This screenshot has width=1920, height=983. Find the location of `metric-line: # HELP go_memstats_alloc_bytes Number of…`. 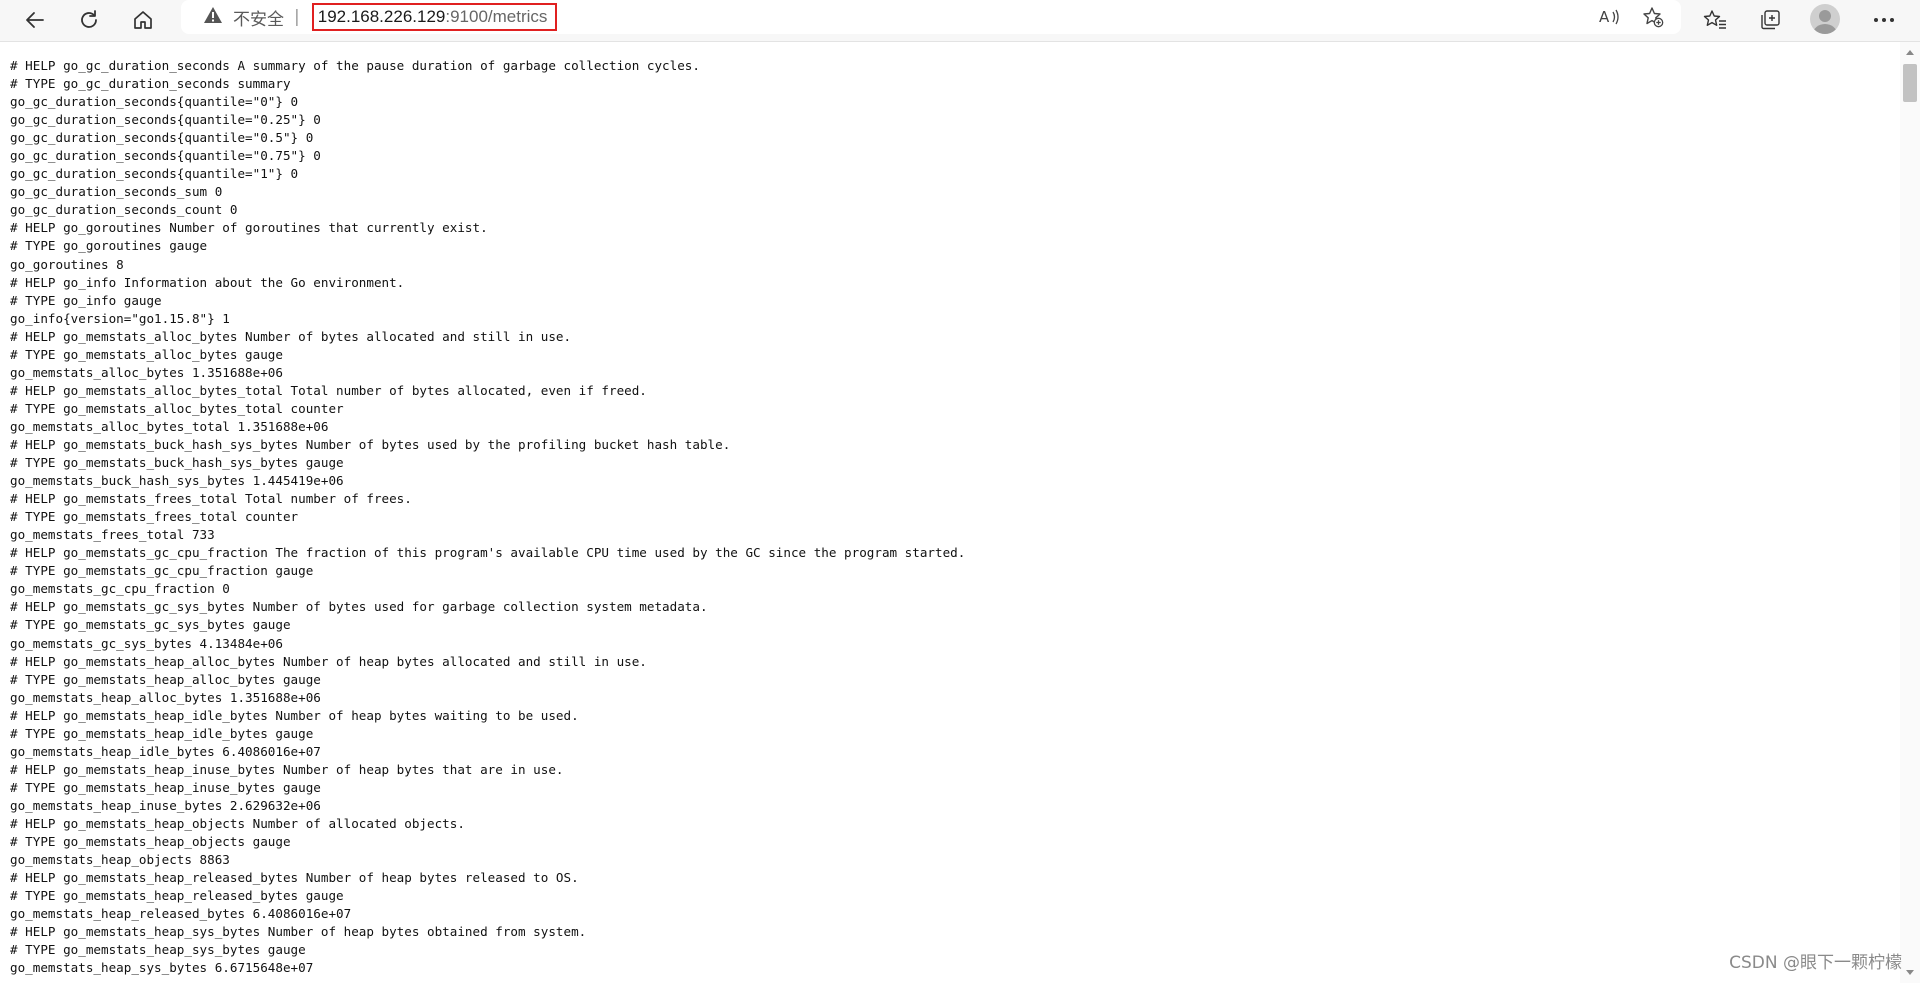

metric-line: # HELP go_memstats_alloc_bytes Number of… is located at coordinates (291, 336).